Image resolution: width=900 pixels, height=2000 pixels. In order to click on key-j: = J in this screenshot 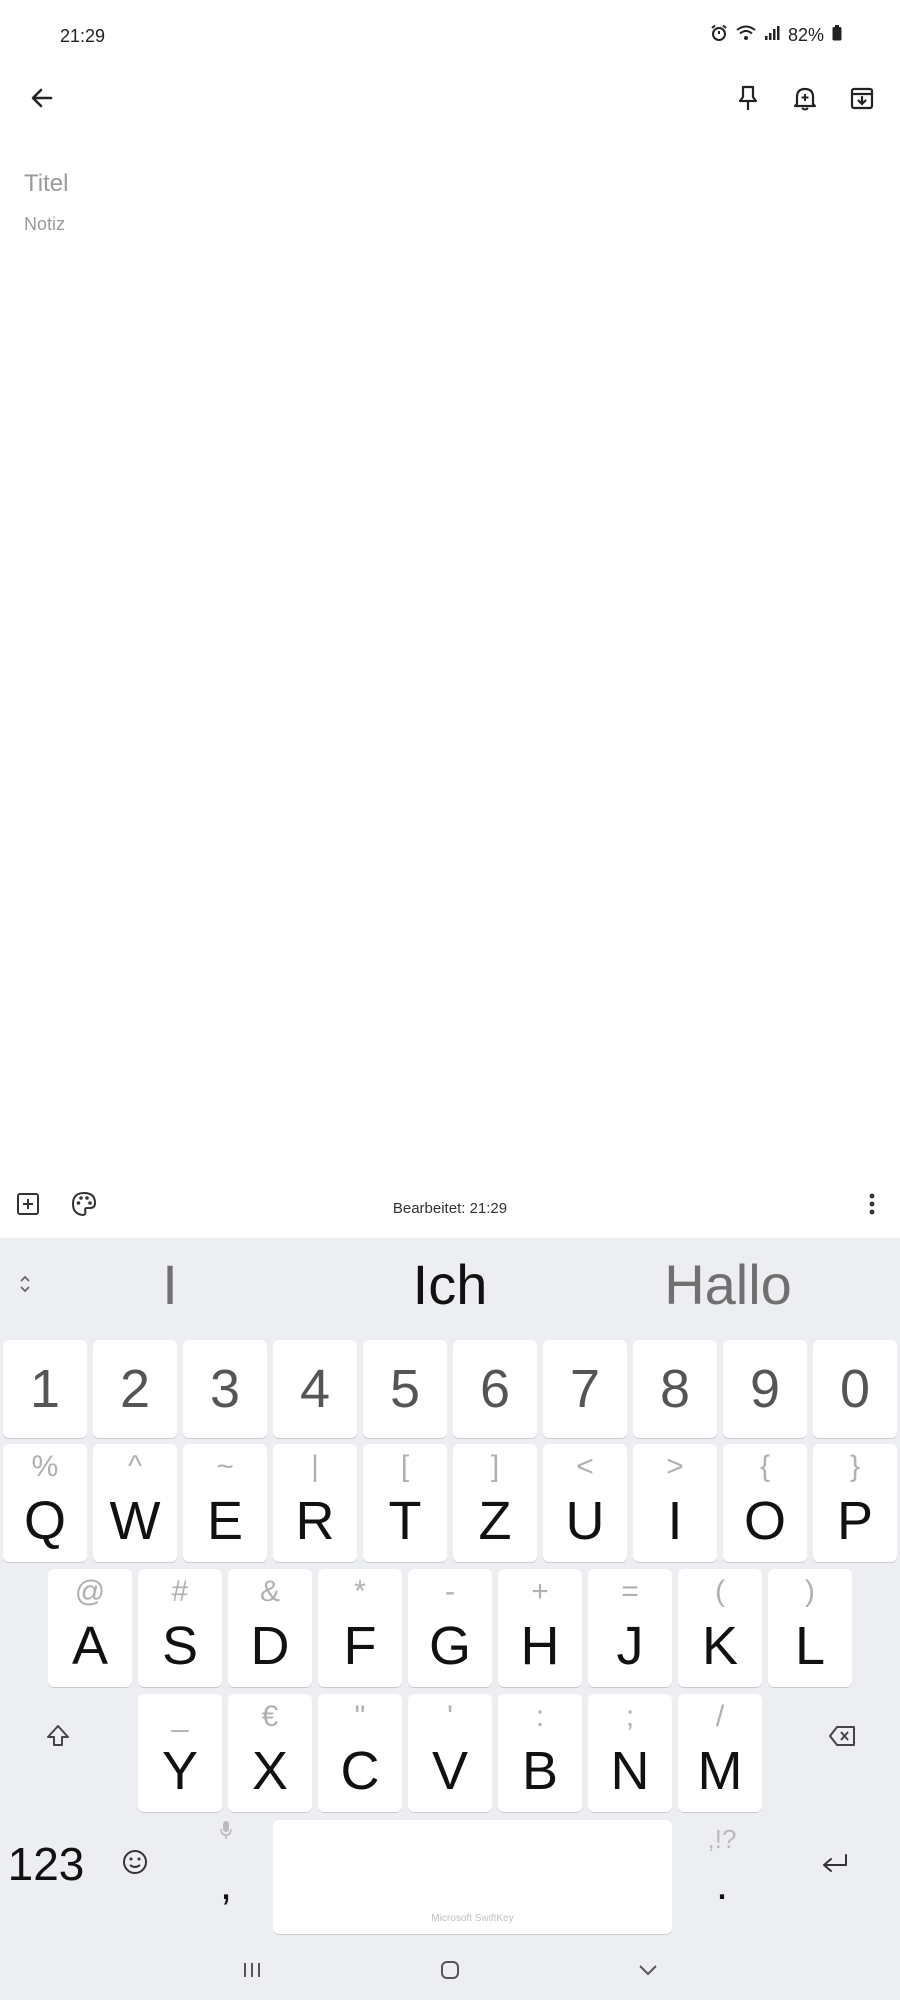, I will do `click(630, 1628)`.